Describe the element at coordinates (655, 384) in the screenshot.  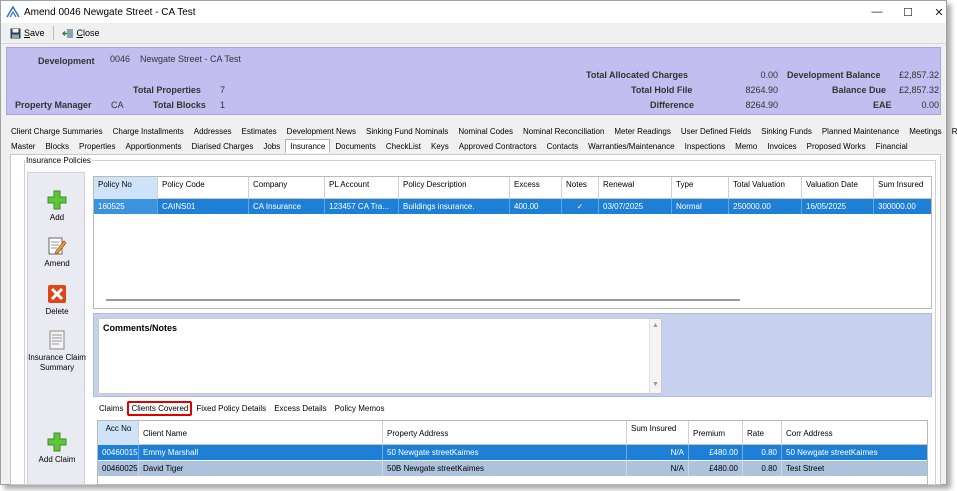
I see `scroll-down-arrow-icon: ▼` at that location.